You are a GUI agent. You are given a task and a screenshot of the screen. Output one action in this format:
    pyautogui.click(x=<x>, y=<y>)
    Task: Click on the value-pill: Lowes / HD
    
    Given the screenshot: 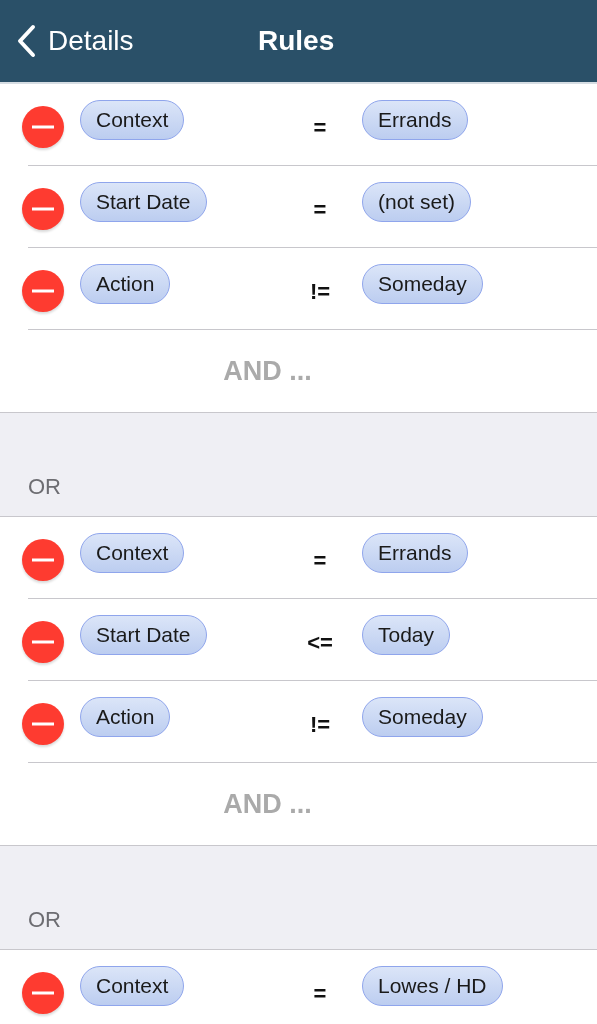 What is the action you would take?
    pyautogui.click(x=432, y=986)
    